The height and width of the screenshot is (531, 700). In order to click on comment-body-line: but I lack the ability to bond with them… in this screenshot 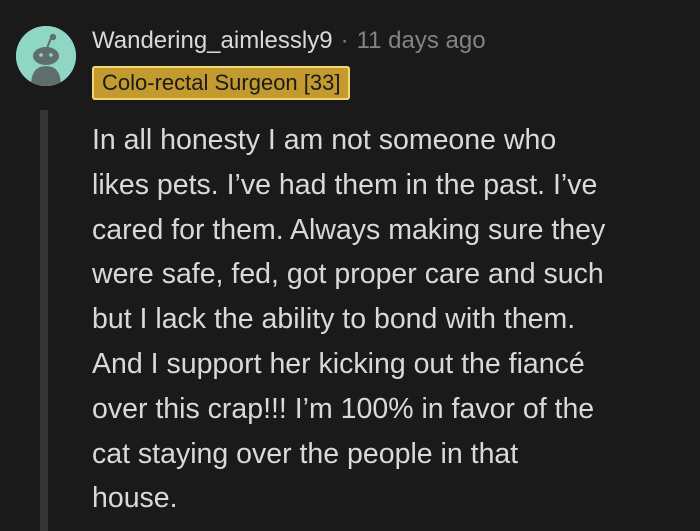, I will do `click(334, 319)`.